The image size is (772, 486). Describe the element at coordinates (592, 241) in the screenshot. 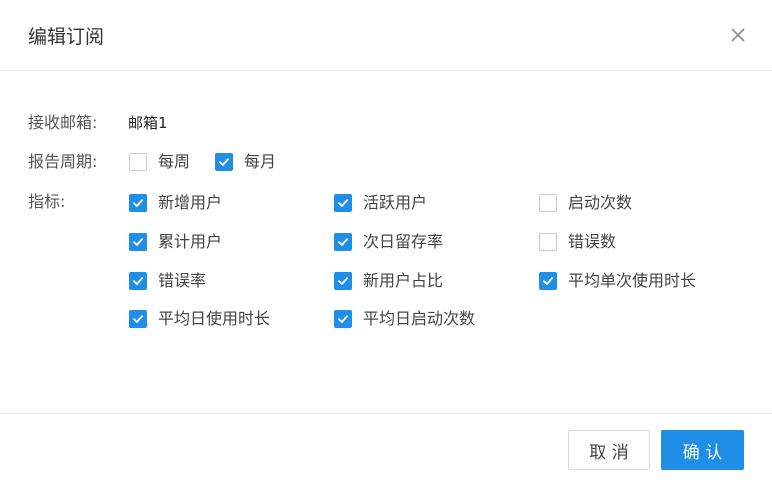

I see `checkbox-label: 错误数` at that location.